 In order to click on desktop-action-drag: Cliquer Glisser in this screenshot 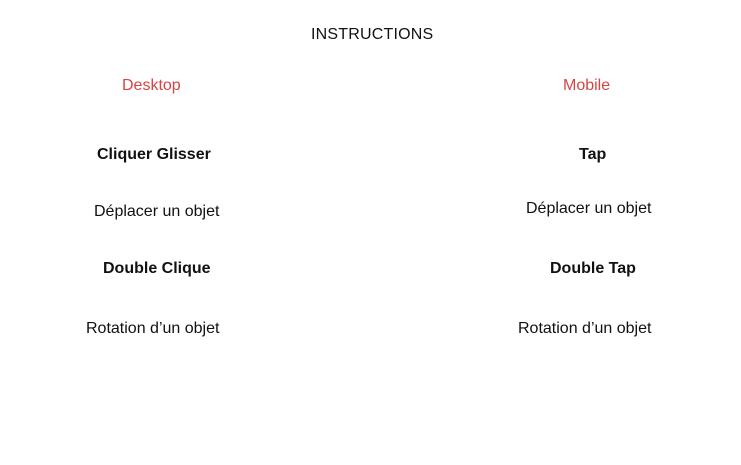, I will do `click(154, 154)`.